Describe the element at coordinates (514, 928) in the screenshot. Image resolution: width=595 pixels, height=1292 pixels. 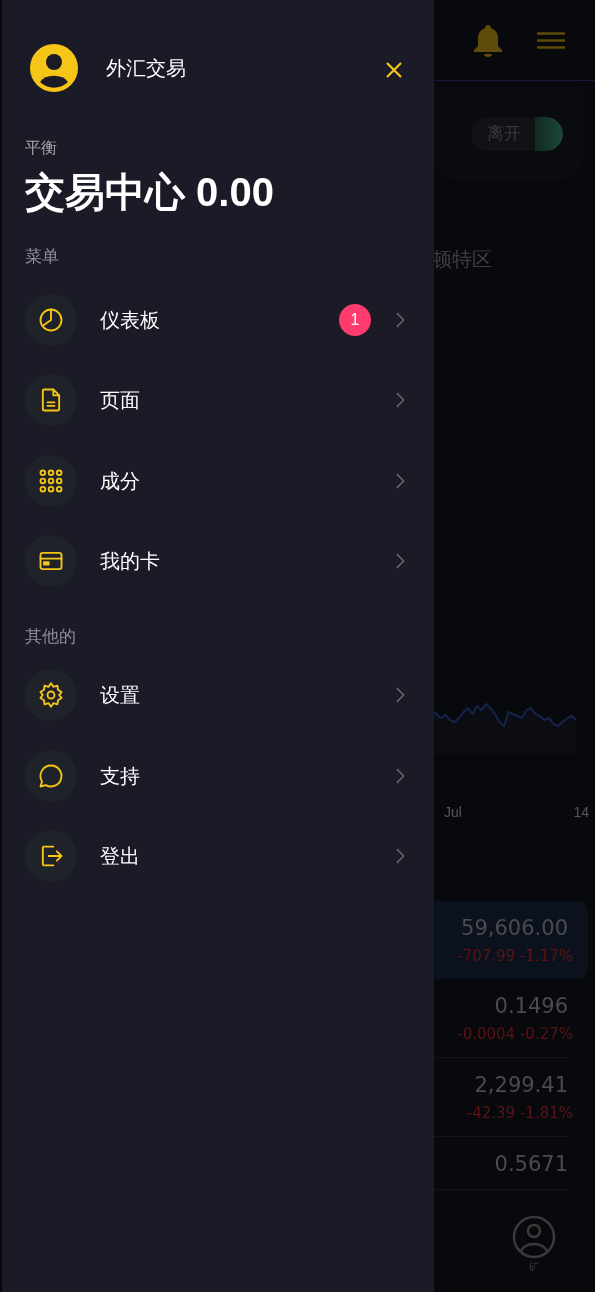
I see `price-text: 59,606.00` at that location.